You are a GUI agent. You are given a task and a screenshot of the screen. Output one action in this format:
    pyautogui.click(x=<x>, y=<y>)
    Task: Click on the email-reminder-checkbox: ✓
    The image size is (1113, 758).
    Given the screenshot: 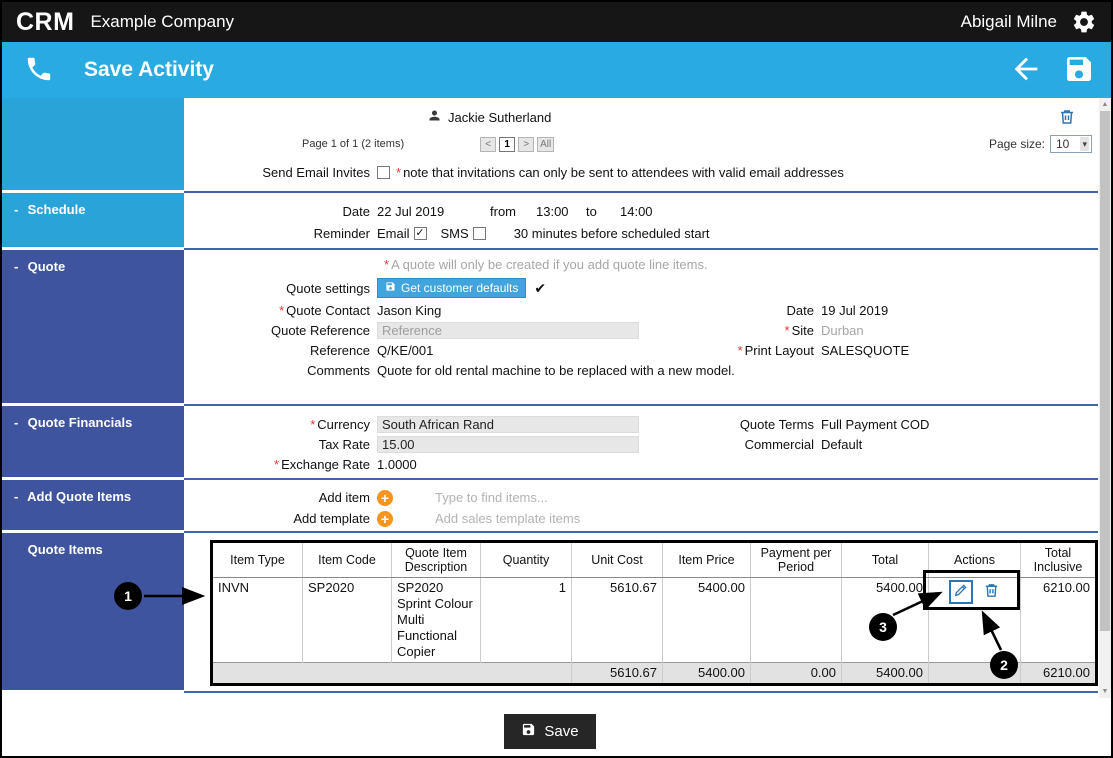 What is the action you would take?
    pyautogui.click(x=420, y=233)
    